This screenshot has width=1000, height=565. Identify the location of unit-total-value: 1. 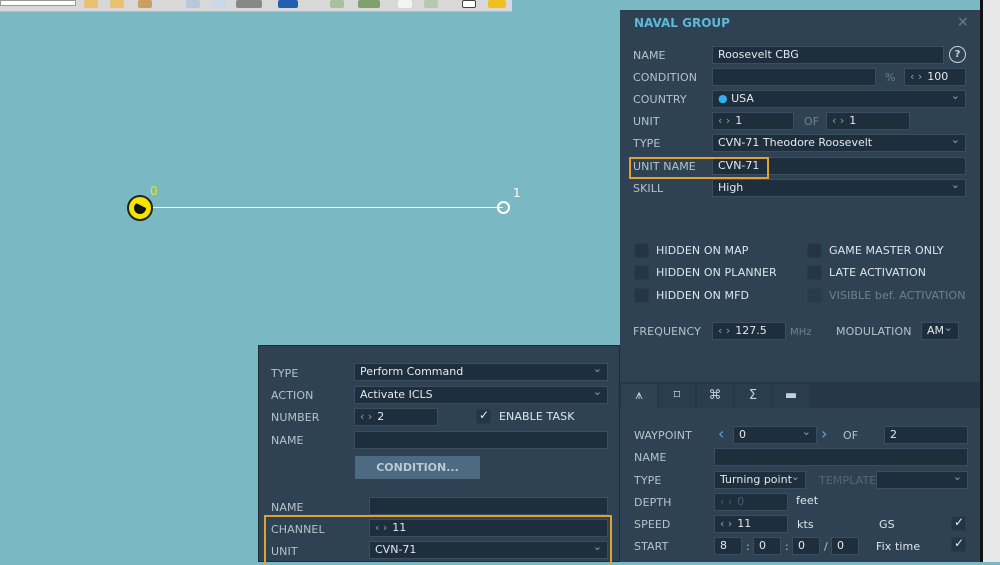
(853, 120).